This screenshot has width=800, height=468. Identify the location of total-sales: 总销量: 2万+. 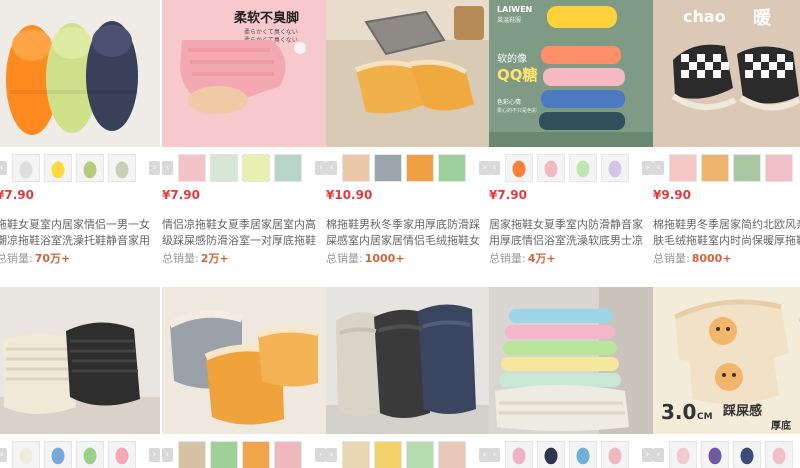
(195, 258).